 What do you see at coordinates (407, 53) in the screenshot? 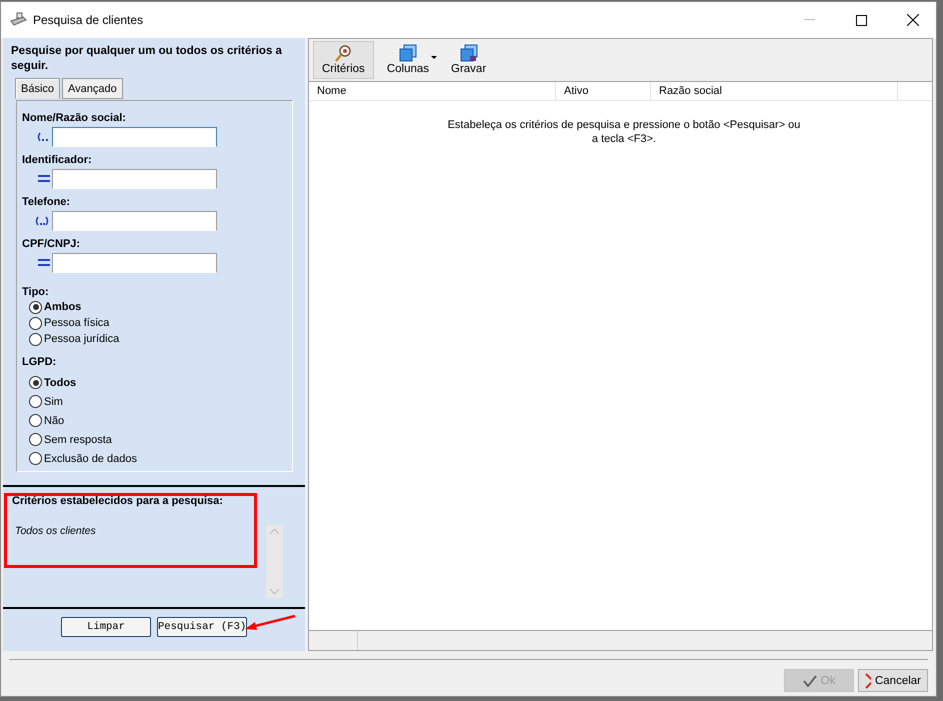
I see `windows-icon` at bounding box center [407, 53].